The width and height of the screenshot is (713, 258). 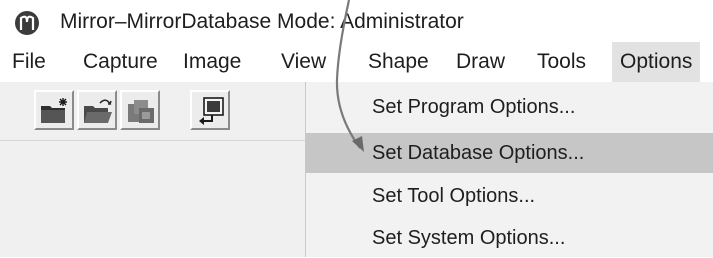 What do you see at coordinates (303, 62) in the screenshot?
I see `menu-view: View` at bounding box center [303, 62].